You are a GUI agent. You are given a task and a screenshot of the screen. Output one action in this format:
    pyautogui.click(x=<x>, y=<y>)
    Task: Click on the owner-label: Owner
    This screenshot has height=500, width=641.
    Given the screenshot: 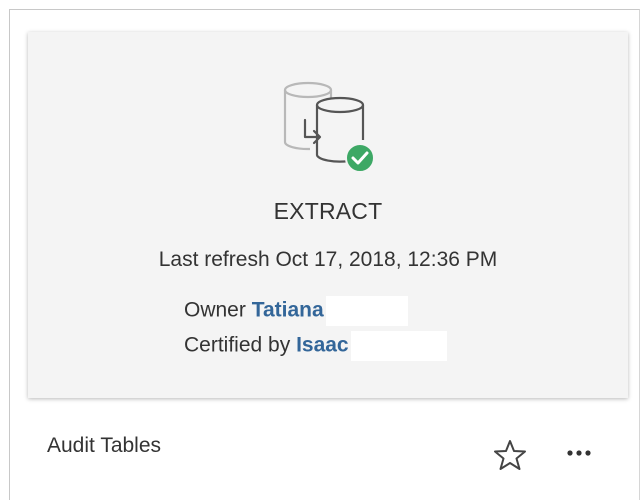 What is the action you would take?
    pyautogui.click(x=215, y=310)
    